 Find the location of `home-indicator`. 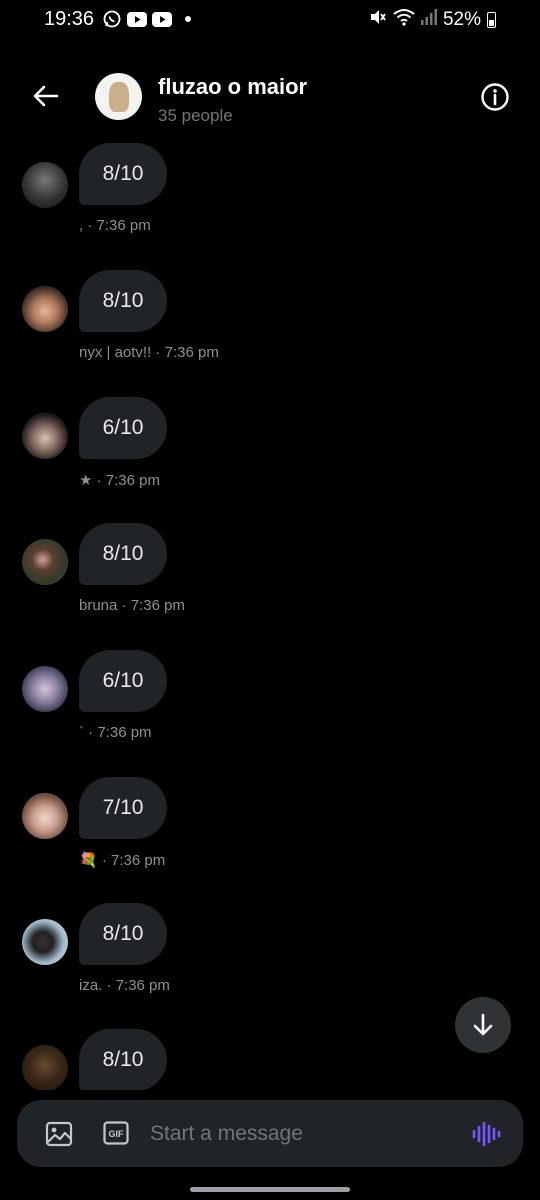

home-indicator is located at coordinates (270, 1189).